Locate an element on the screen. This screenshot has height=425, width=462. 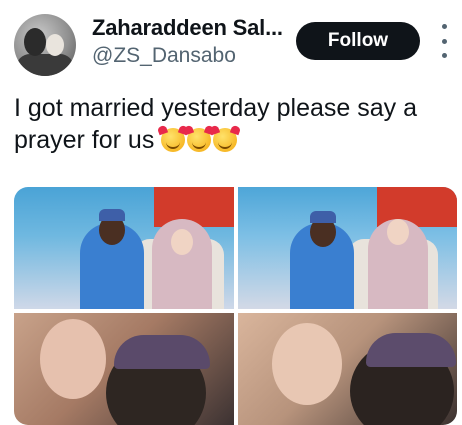
user-handle: @ZS_Dansabo is located at coordinates (164, 56).